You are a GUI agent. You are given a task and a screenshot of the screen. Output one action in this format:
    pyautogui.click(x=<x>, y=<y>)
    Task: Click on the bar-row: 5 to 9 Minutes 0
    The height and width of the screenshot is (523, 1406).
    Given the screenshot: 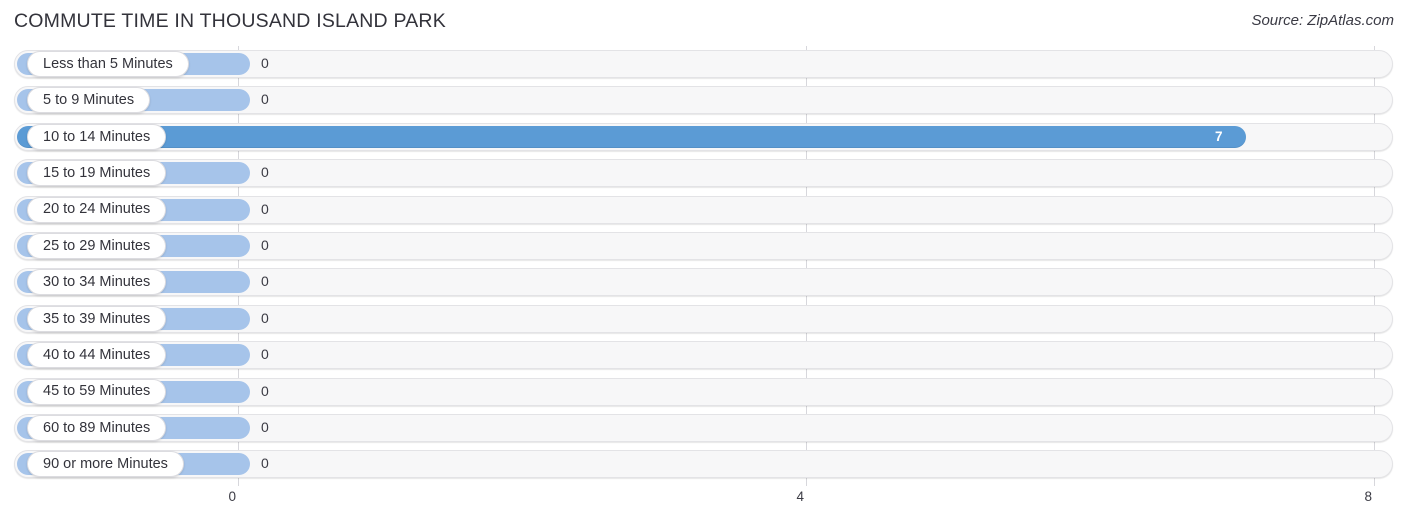 What is the action you would take?
    pyautogui.click(x=703, y=100)
    